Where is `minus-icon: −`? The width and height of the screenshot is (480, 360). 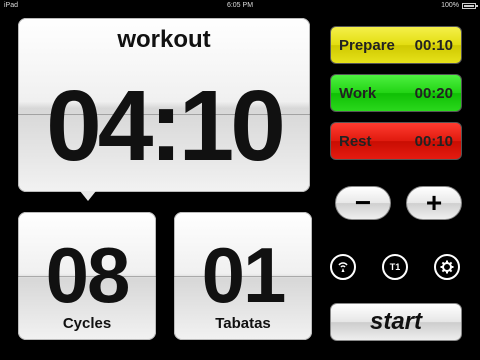
minus-icon: − is located at coordinates (363, 202).